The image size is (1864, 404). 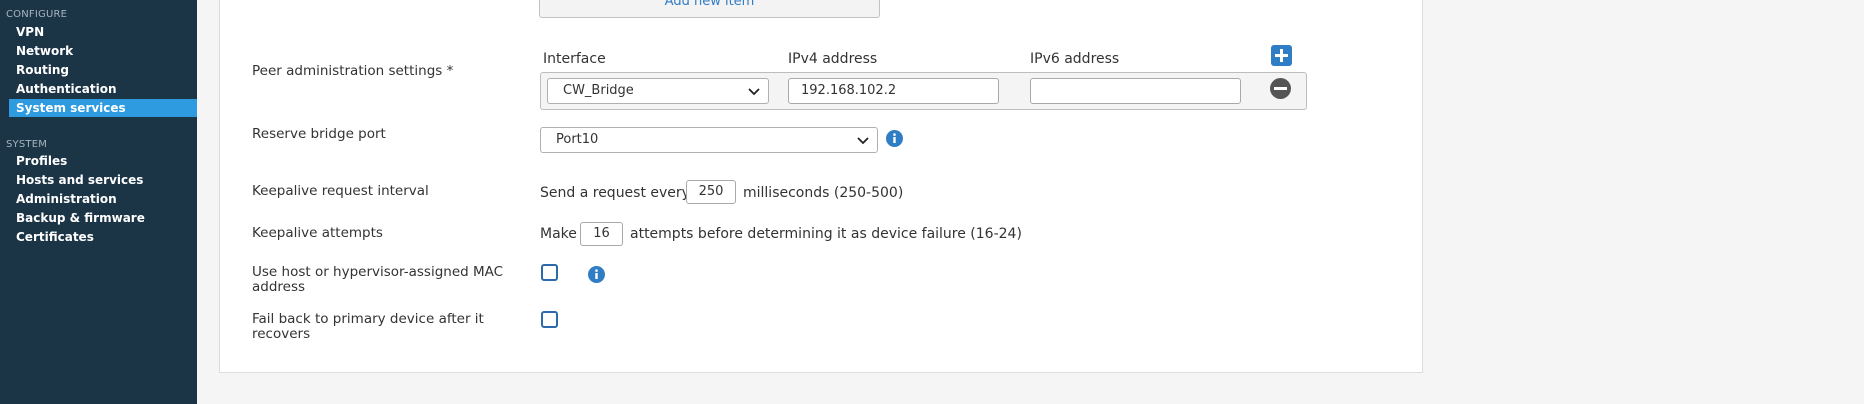 What do you see at coordinates (281, 334) in the screenshot?
I see `fail-back-label-line2: recovers` at bounding box center [281, 334].